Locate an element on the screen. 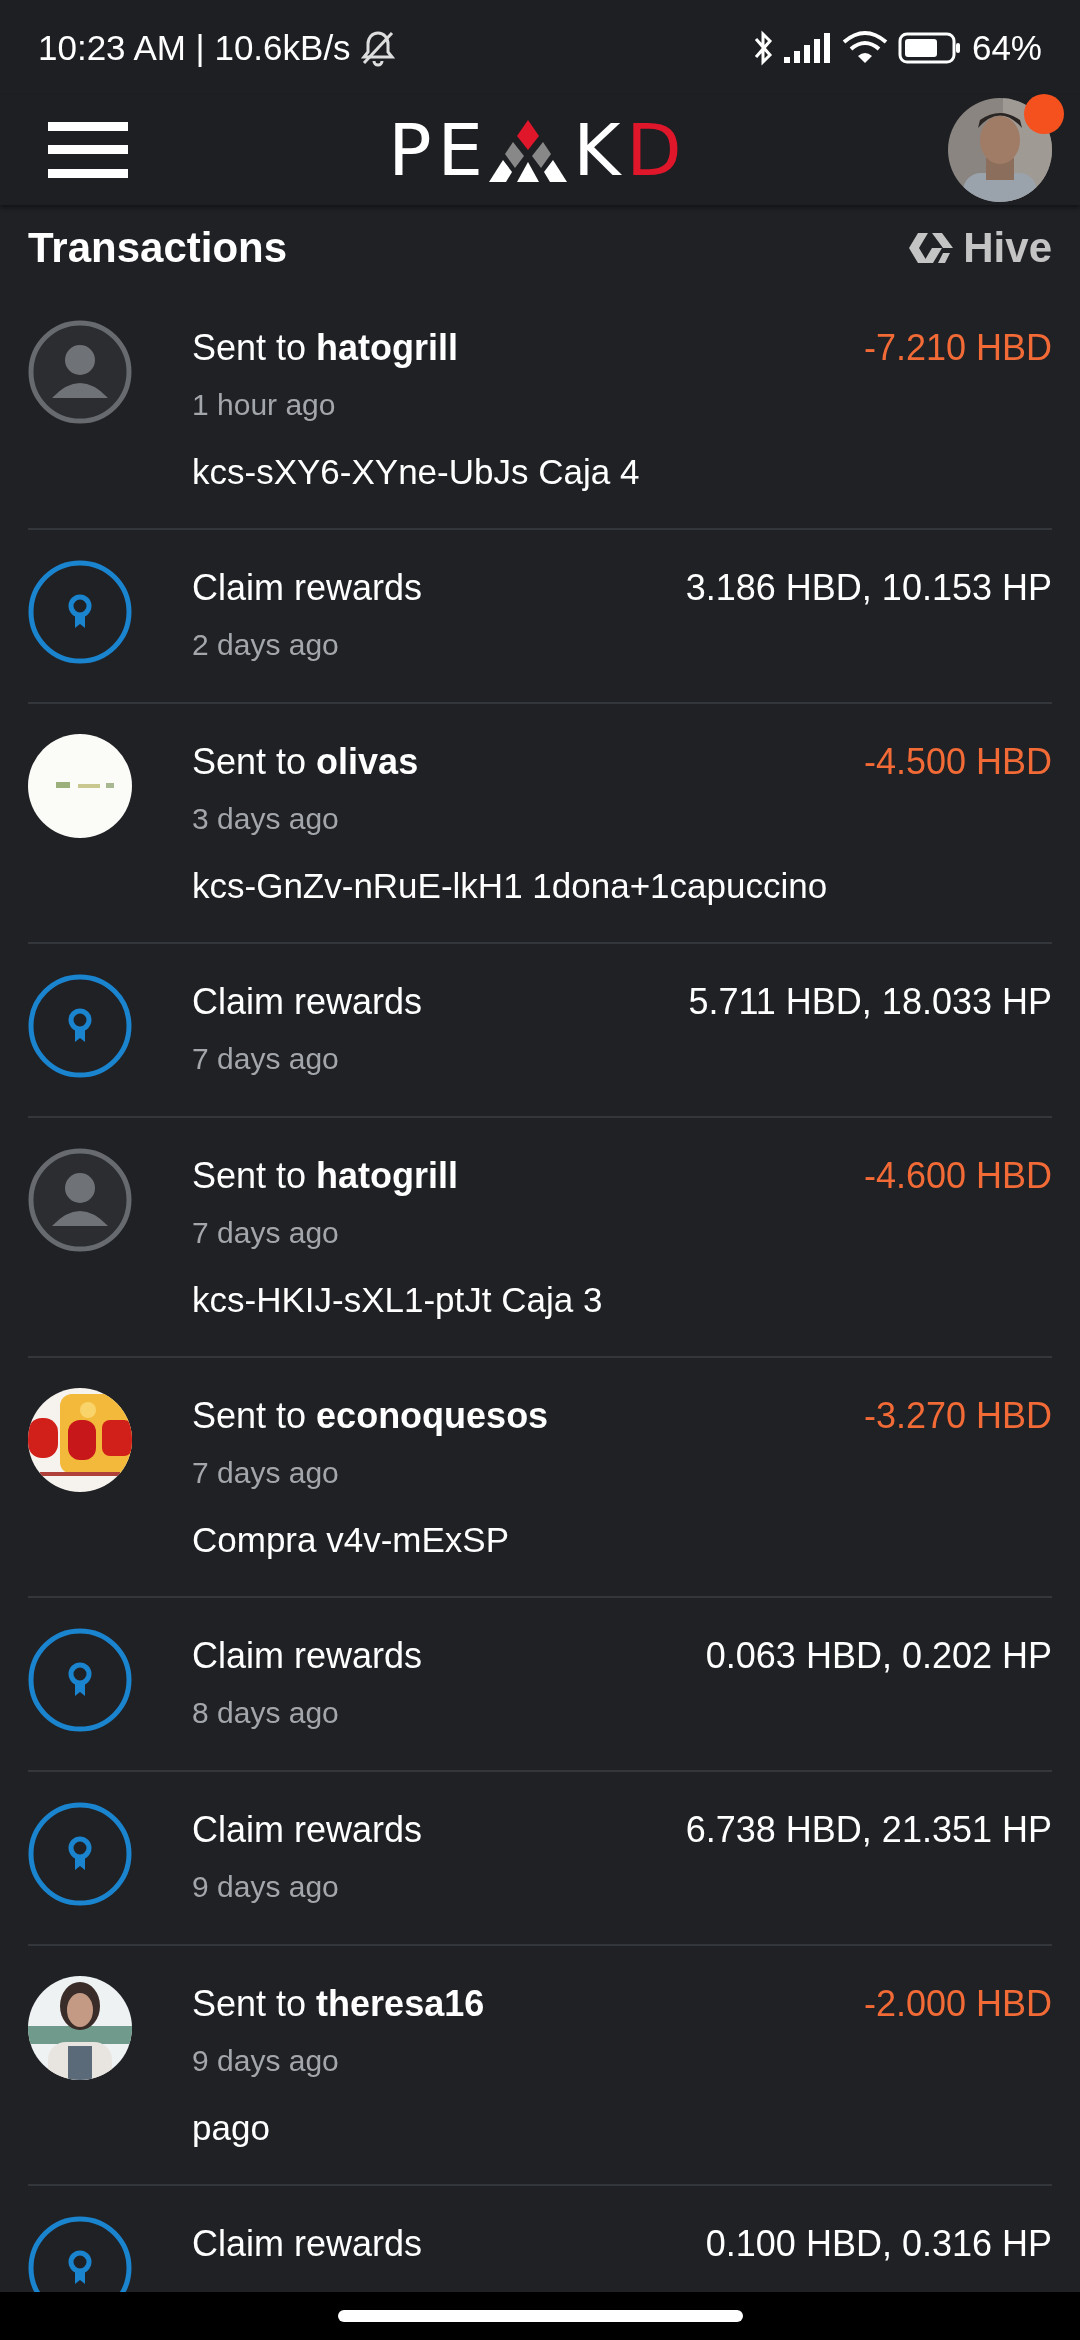  transaction-title: Sent to olivas is located at coordinates (306, 762).